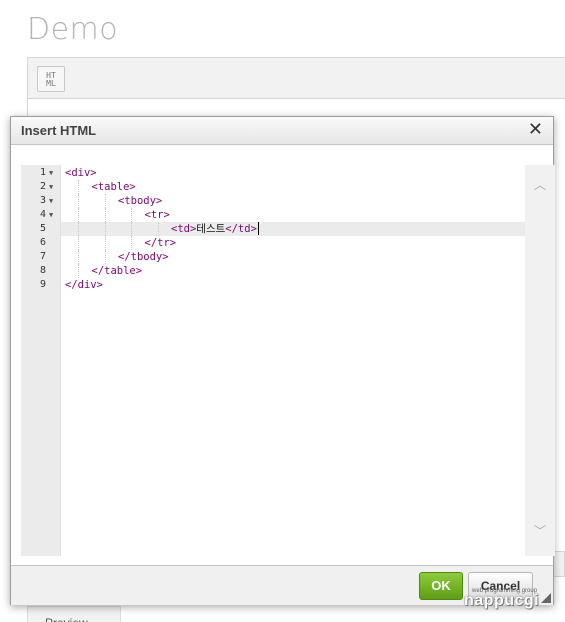  What do you see at coordinates (117, 271) in the screenshot?
I see `code-text: </table>` at bounding box center [117, 271].